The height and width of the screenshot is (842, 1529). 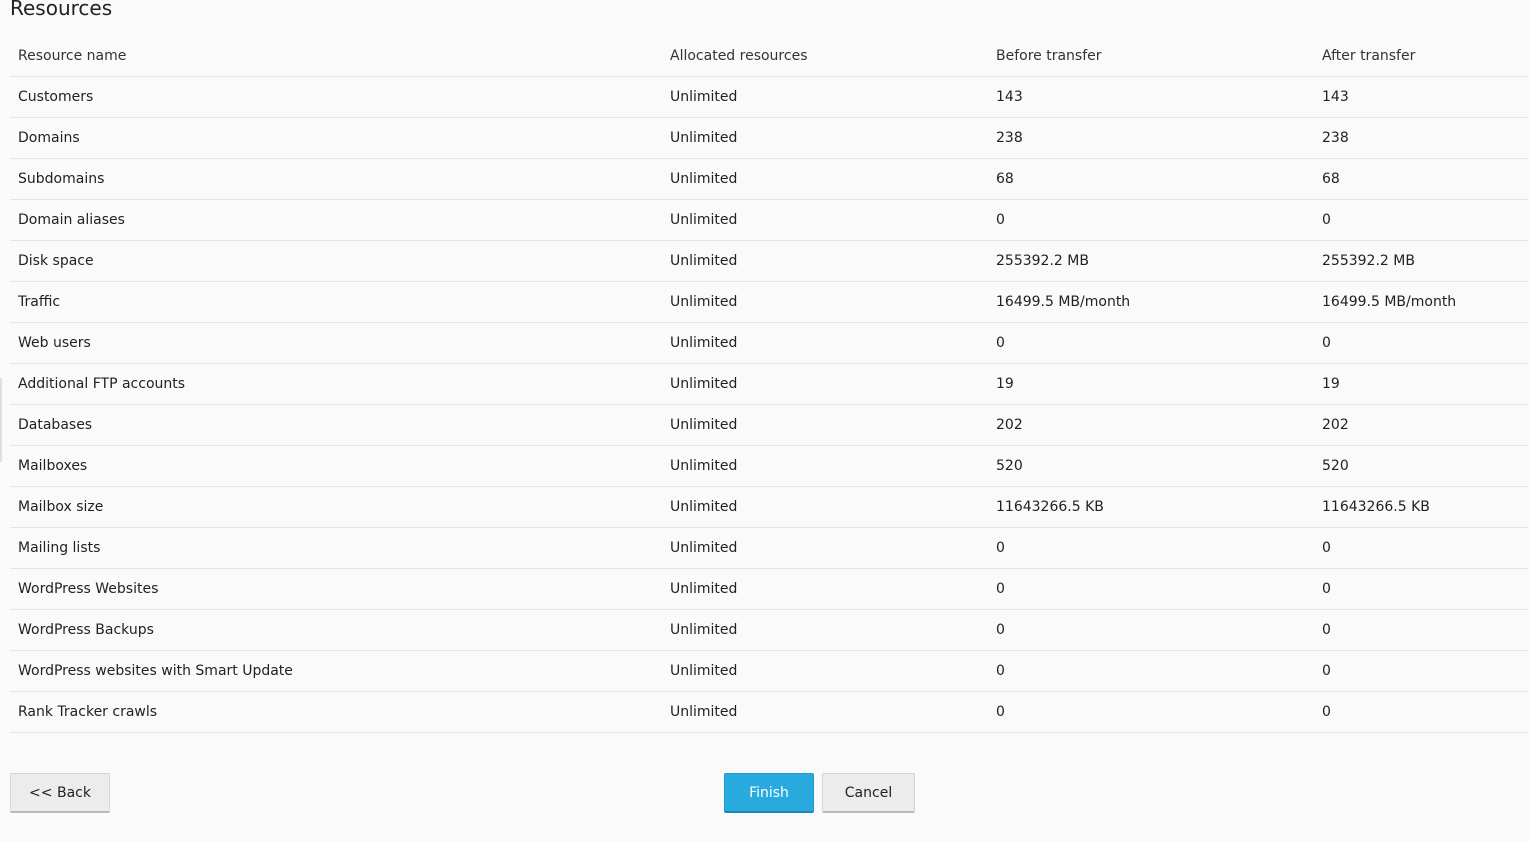 I want to click on table-row: WordPress Backups Unlimited 0 0, so click(x=769, y=630).